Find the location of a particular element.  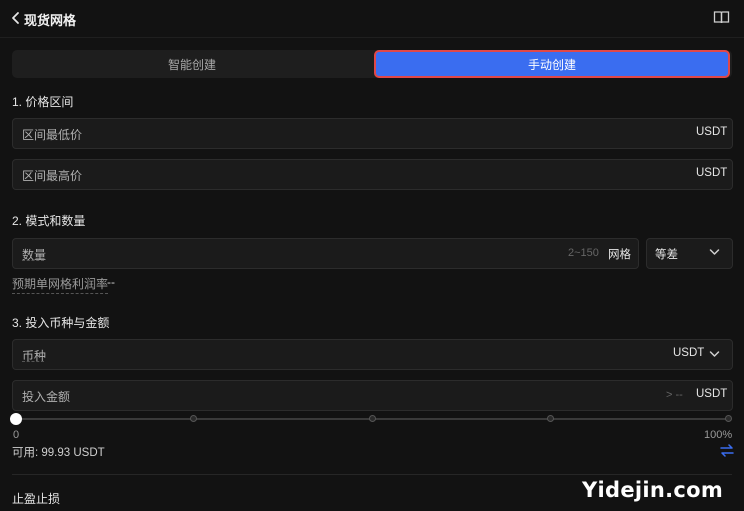

section-title-stop-profit-loss: 止盈止损 is located at coordinates (36, 499).